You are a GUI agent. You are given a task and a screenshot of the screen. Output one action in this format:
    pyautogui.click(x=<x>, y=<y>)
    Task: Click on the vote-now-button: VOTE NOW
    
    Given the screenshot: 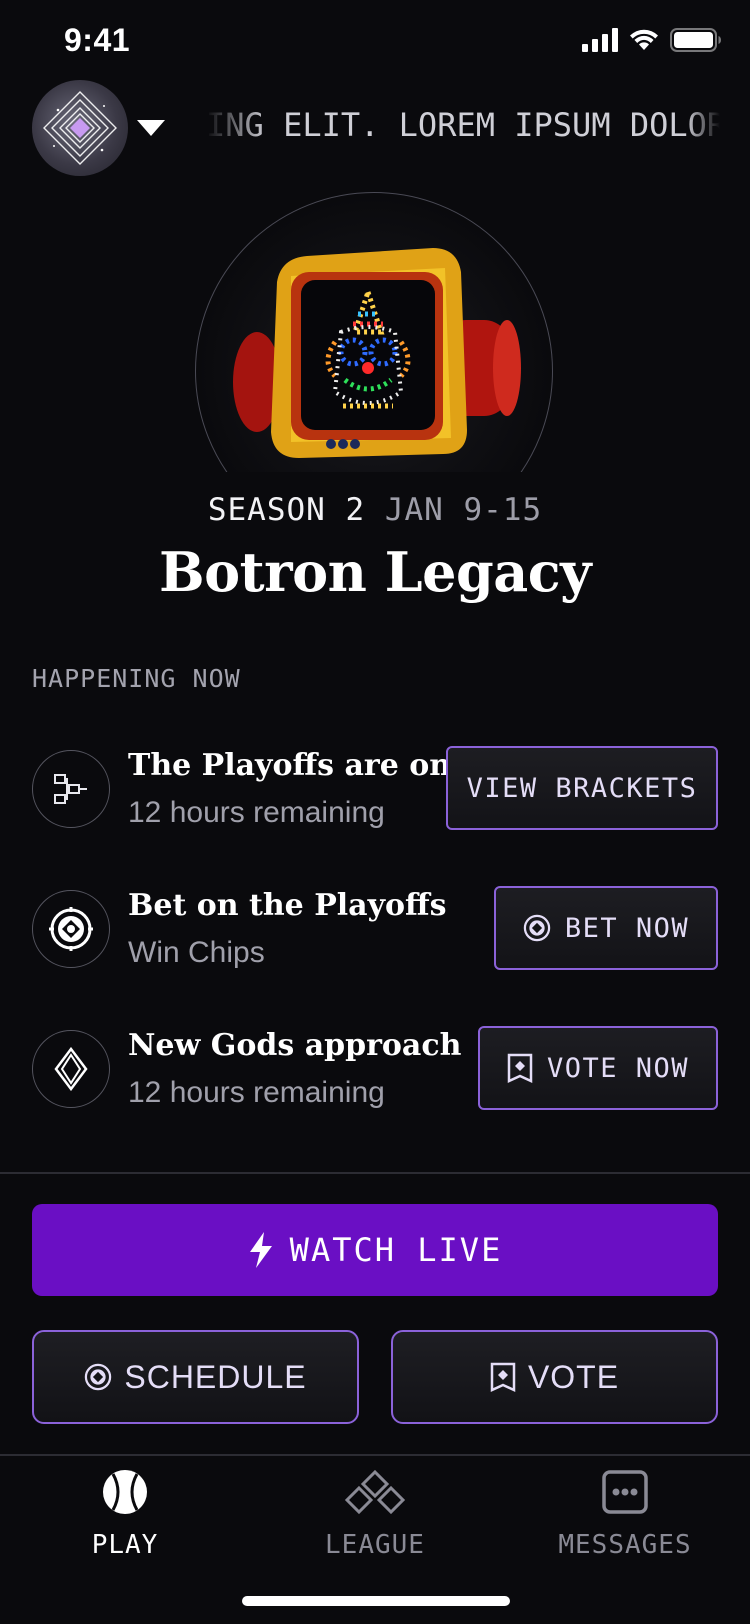 What is the action you would take?
    pyautogui.click(x=598, y=1068)
    